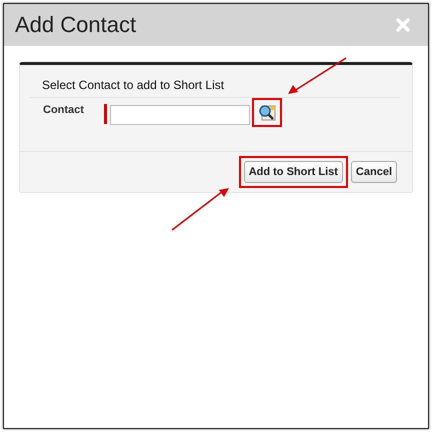 Image resolution: width=432 pixels, height=432 pixels. What do you see at coordinates (403, 25) in the screenshot?
I see `close-icon` at bounding box center [403, 25].